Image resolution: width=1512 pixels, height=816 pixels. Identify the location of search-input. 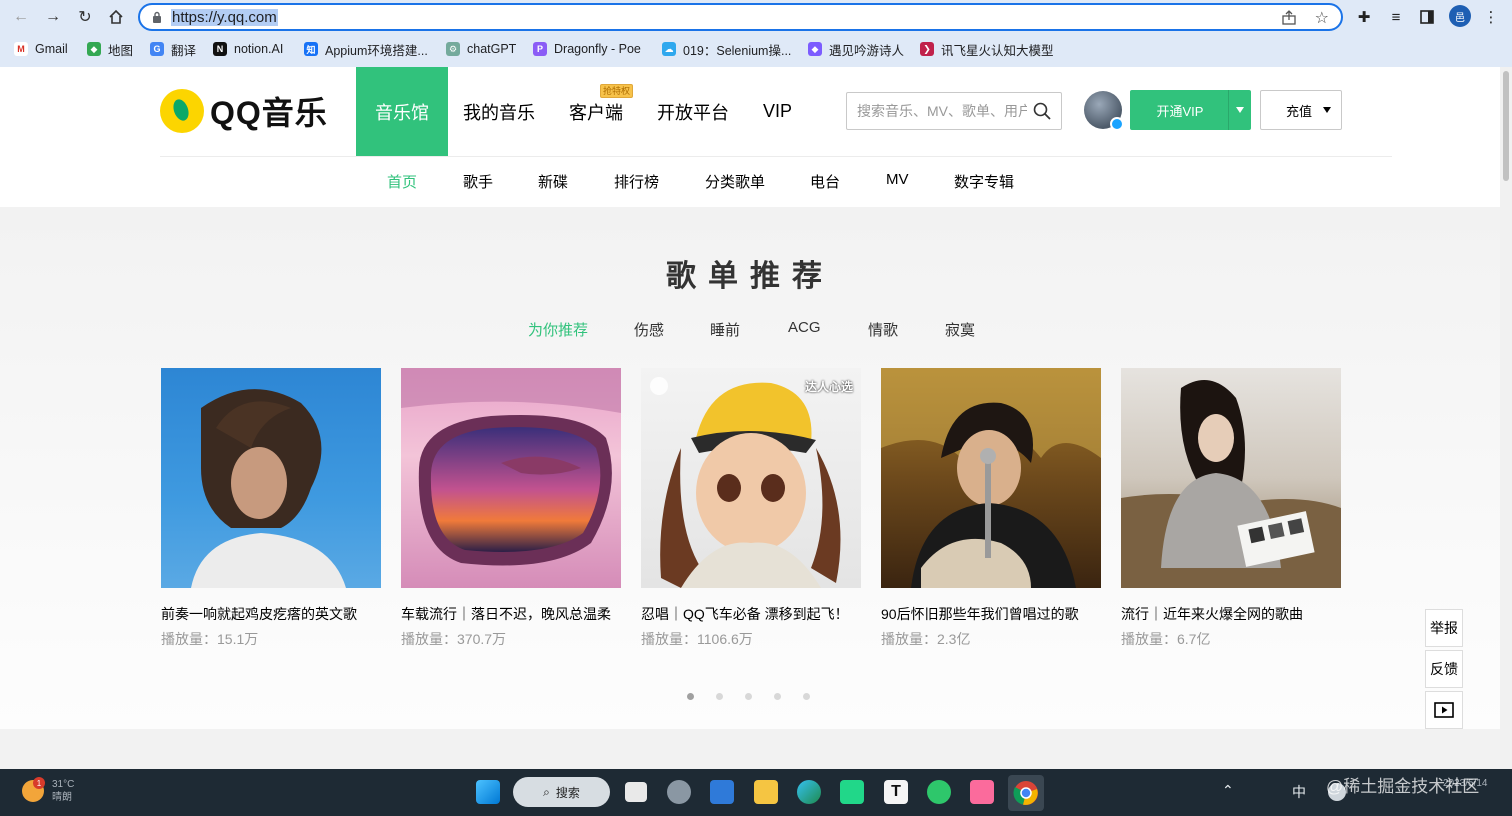
(937, 111).